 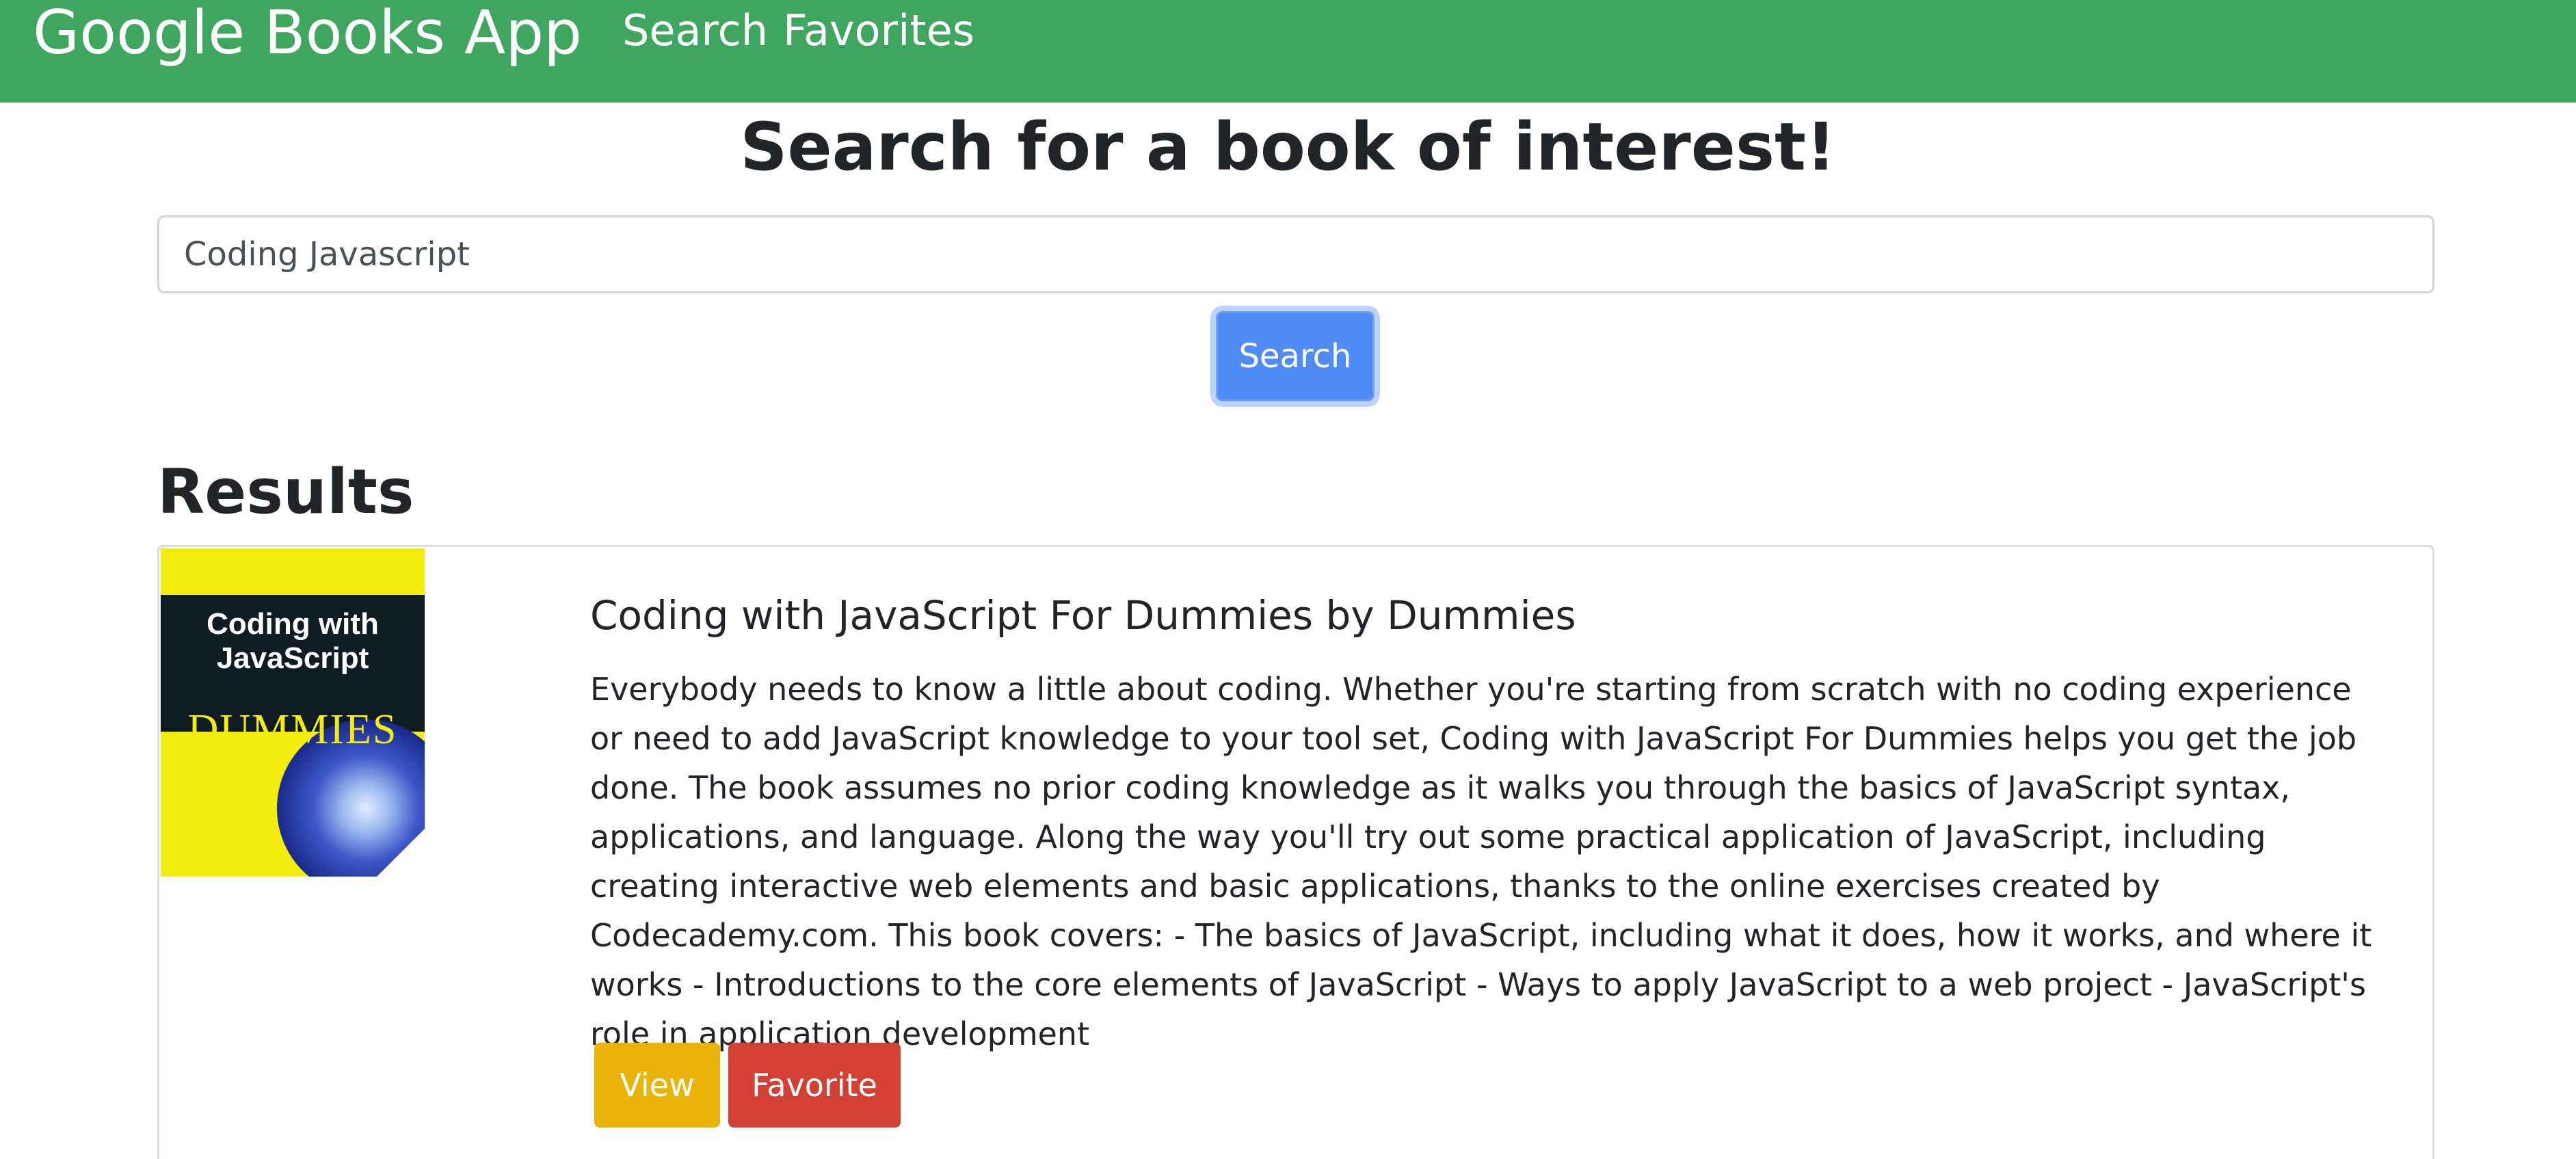 I want to click on brand-title: Google Books App, so click(x=307, y=33).